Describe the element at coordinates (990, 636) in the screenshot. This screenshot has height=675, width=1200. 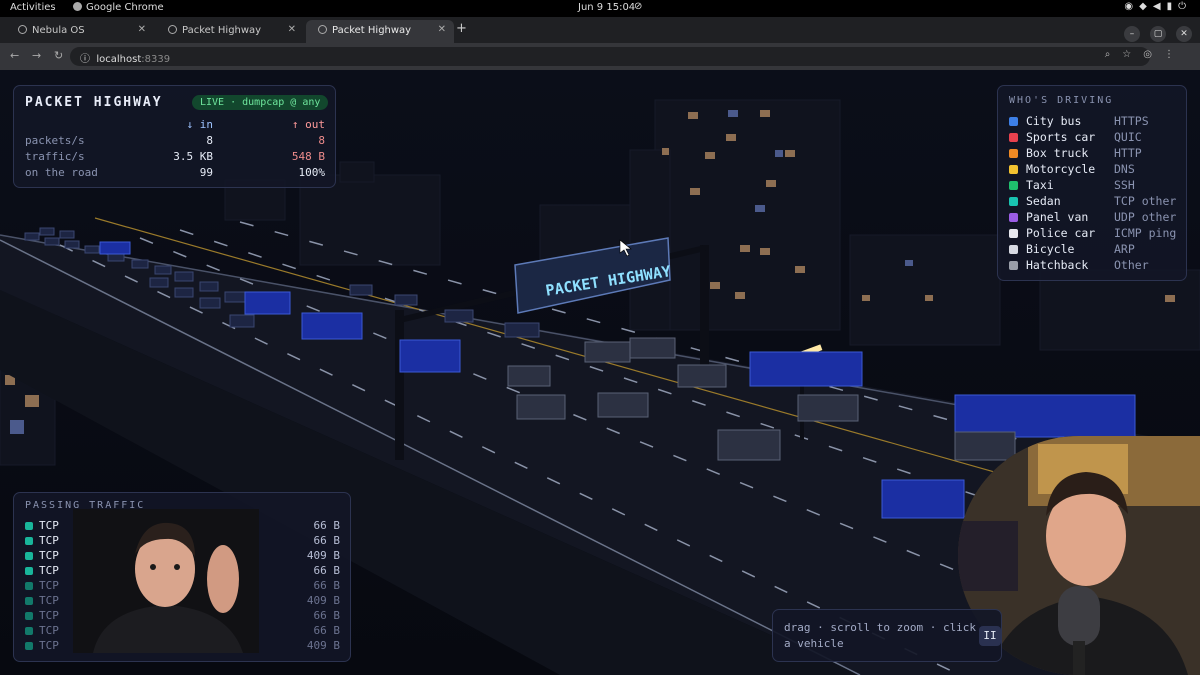
I see `pause-button: II` at that location.